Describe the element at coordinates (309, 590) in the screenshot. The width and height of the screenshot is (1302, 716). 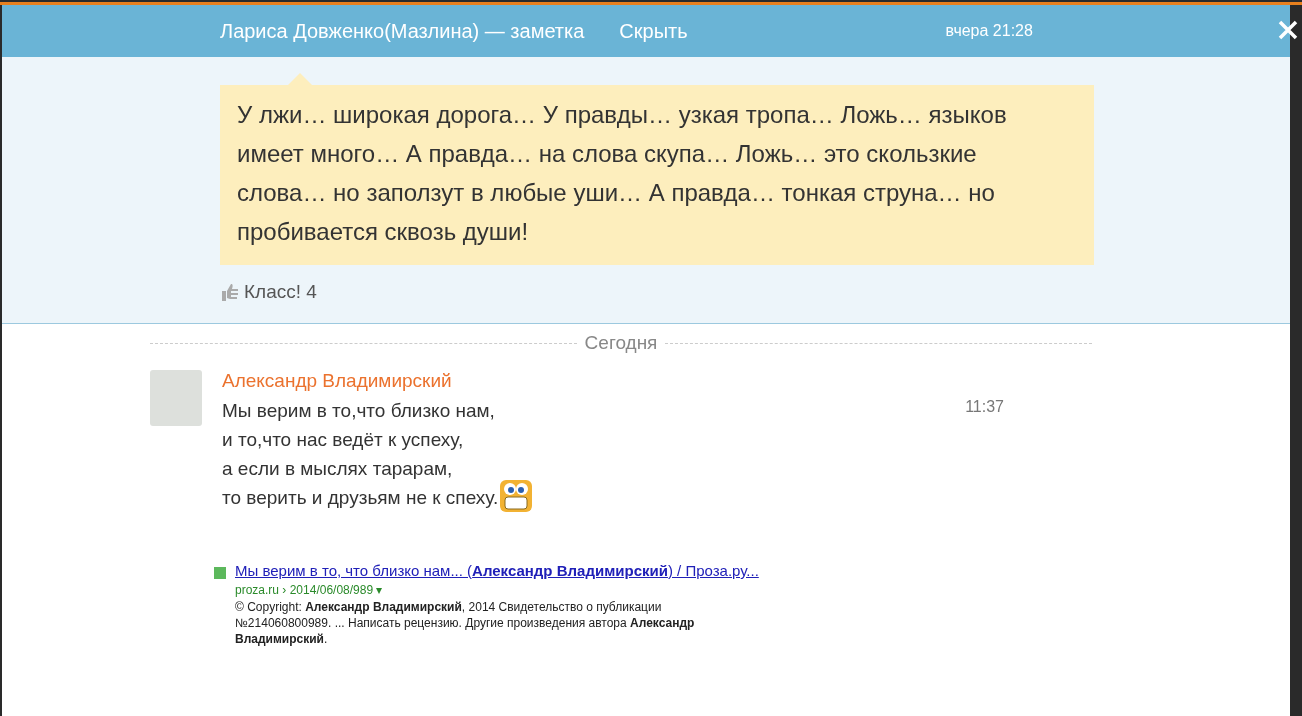
I see `result-url: proza.ru › 2014/06/08/989 ▾` at that location.